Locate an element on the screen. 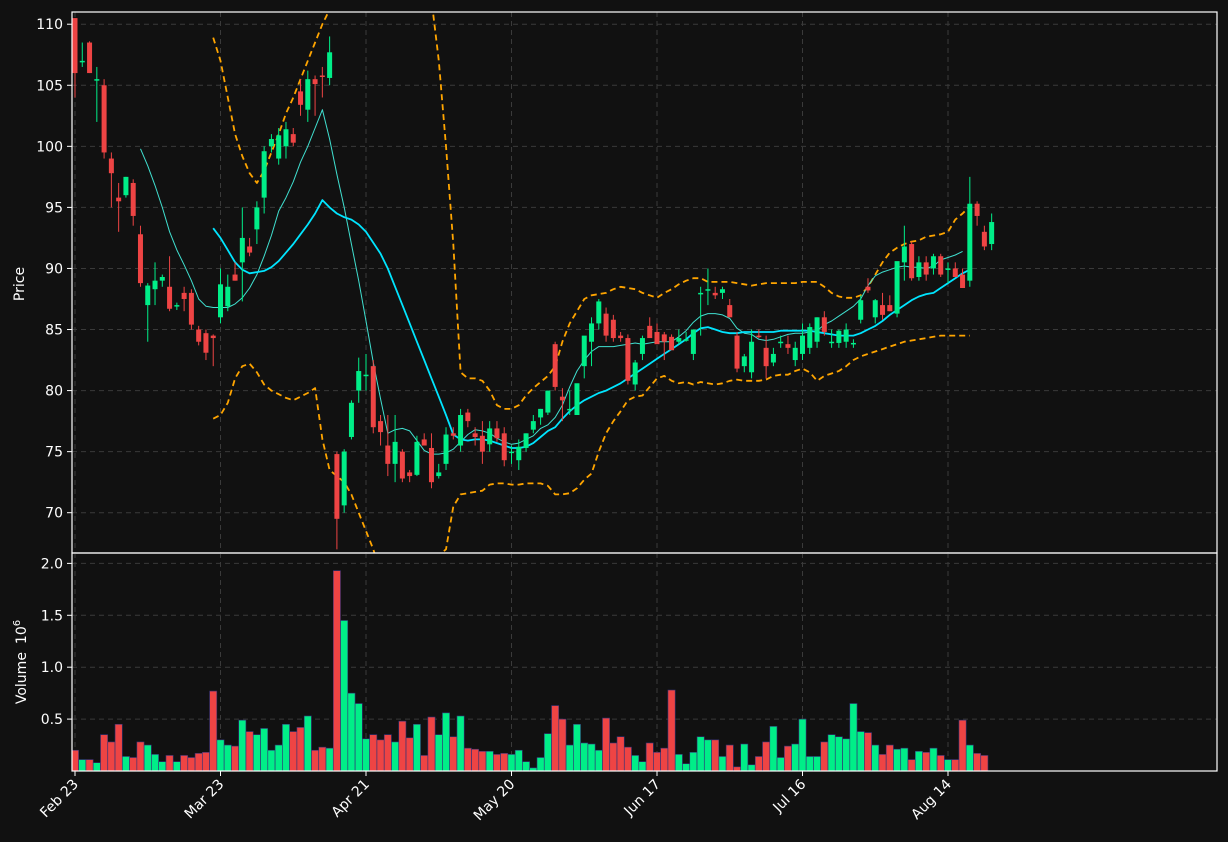  volume-tick-label: 2.0 is located at coordinates (52, 564).